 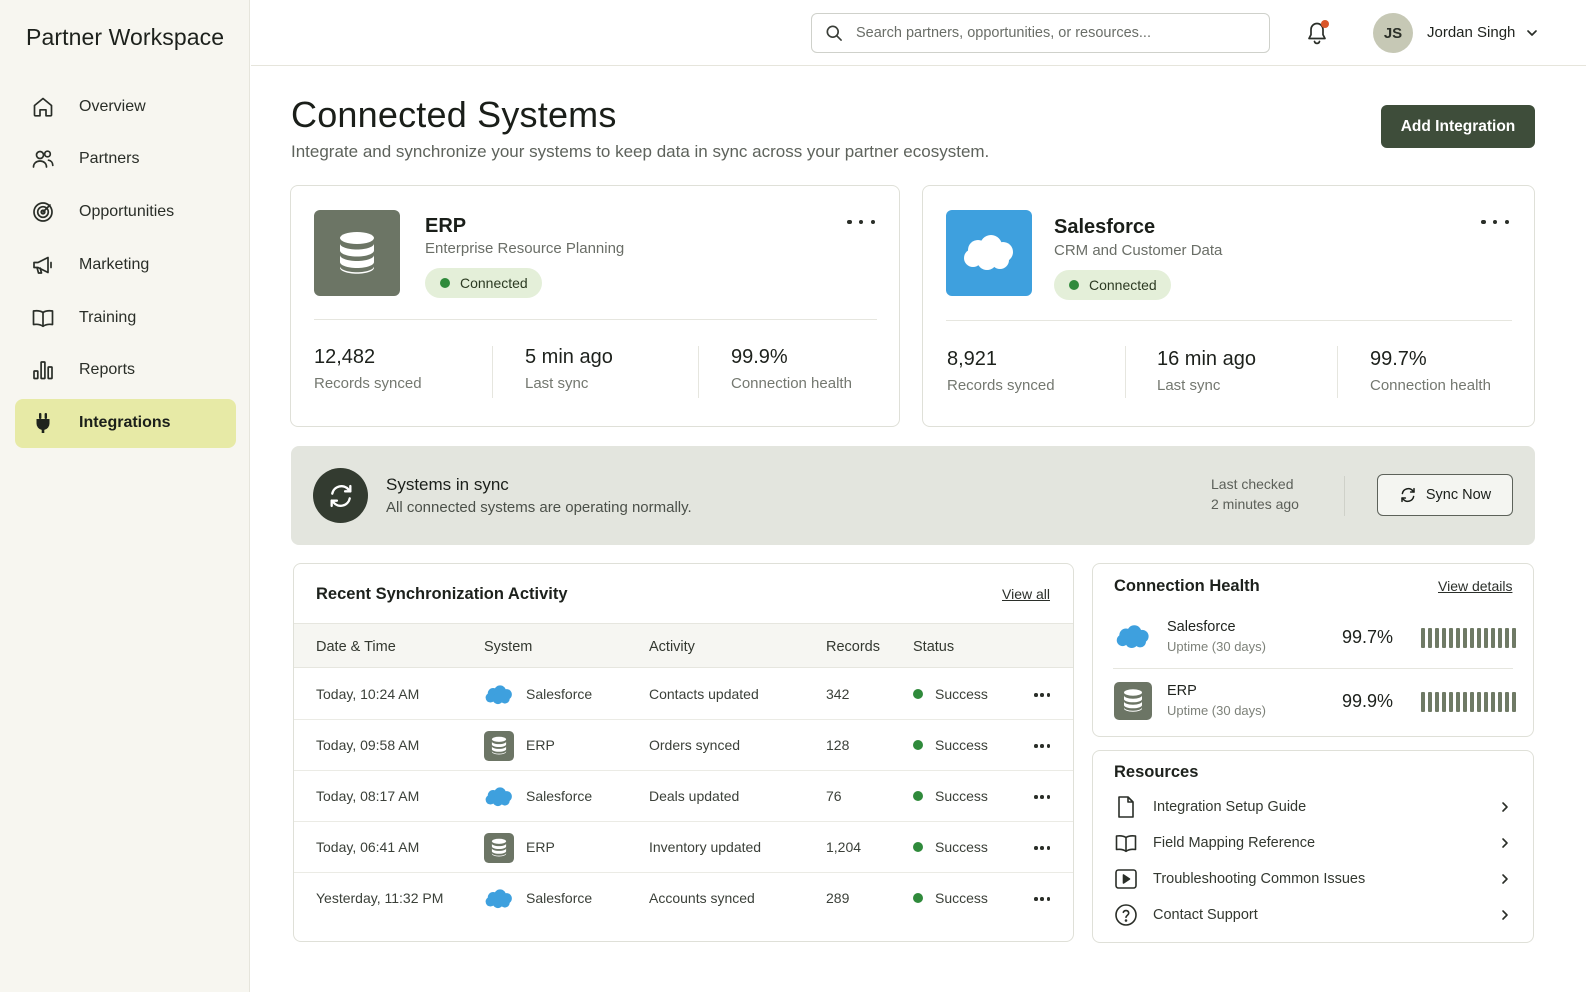 What do you see at coordinates (43, 212) in the screenshot?
I see `target-icon` at bounding box center [43, 212].